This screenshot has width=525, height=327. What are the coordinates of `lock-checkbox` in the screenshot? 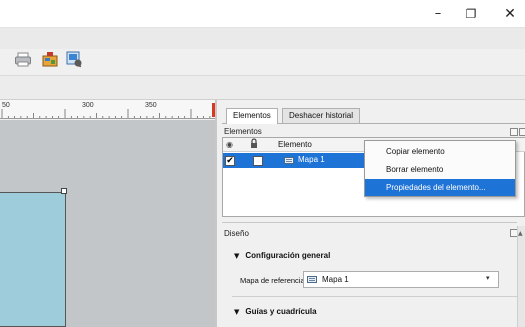 It's located at (258, 161).